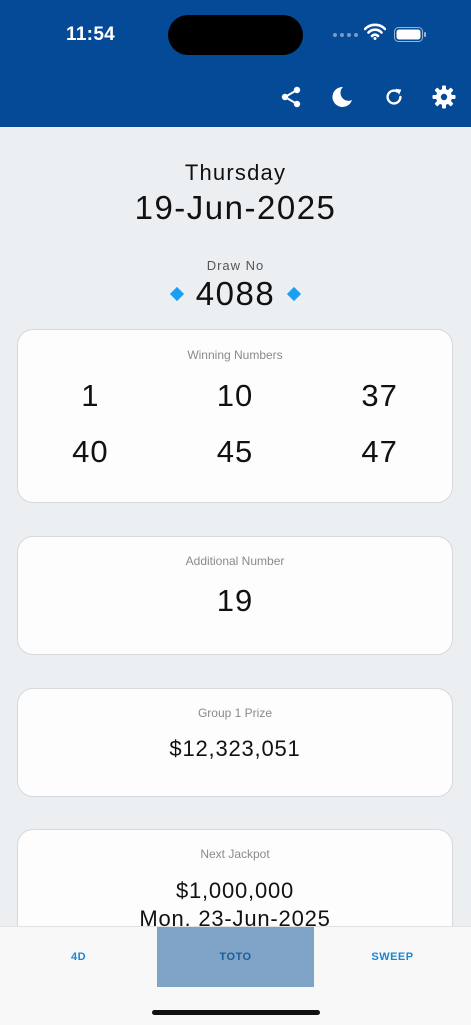 The height and width of the screenshot is (1025, 471). What do you see at coordinates (345, 35) in the screenshot?
I see `cellular-signal-icon` at bounding box center [345, 35].